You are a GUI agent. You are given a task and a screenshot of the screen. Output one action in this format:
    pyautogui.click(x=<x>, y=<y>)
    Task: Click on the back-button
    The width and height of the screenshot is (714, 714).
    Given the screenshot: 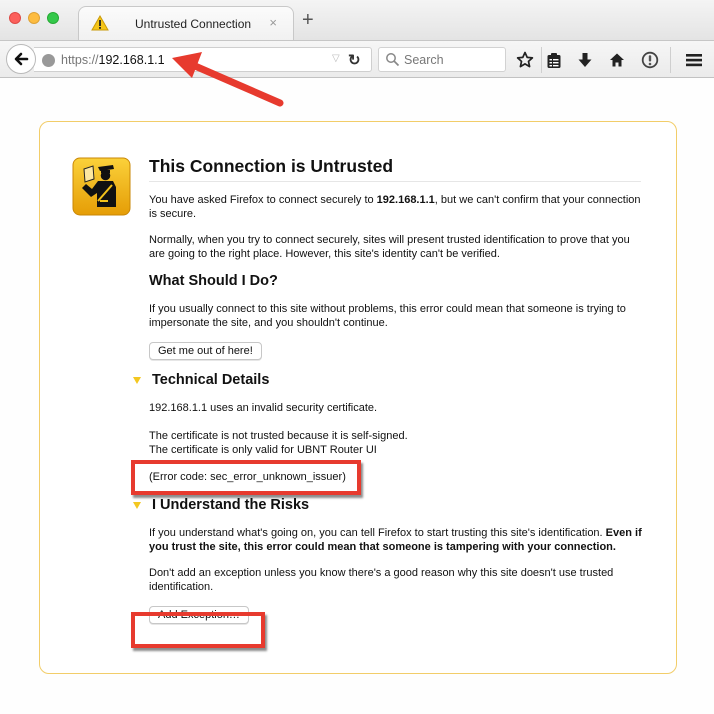 What is the action you would take?
    pyautogui.click(x=21, y=59)
    